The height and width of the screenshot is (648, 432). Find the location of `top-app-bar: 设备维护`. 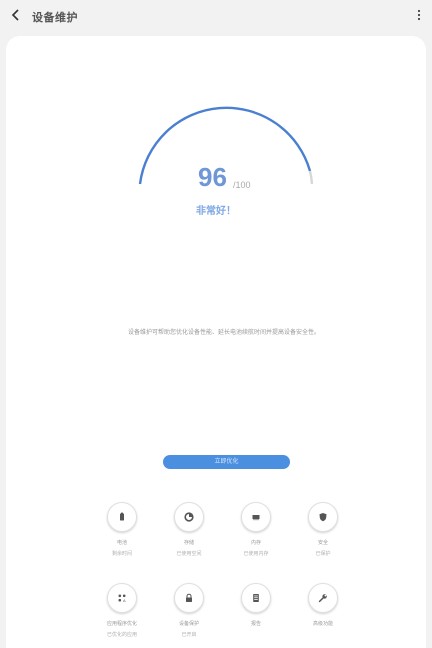

top-app-bar: 设备维护 is located at coordinates (216, 15).